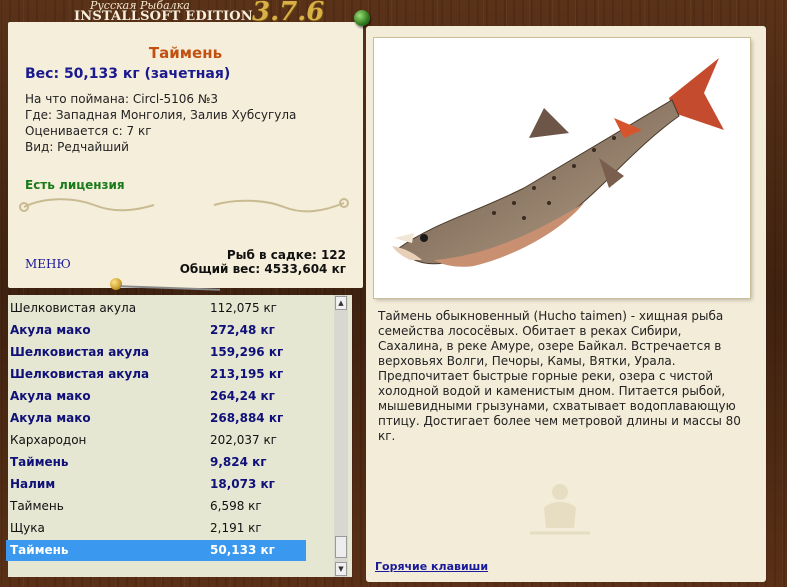 This screenshot has width=787, height=587. What do you see at coordinates (247, 374) in the screenshot?
I see `fish-weight: 213,195 кг` at bounding box center [247, 374].